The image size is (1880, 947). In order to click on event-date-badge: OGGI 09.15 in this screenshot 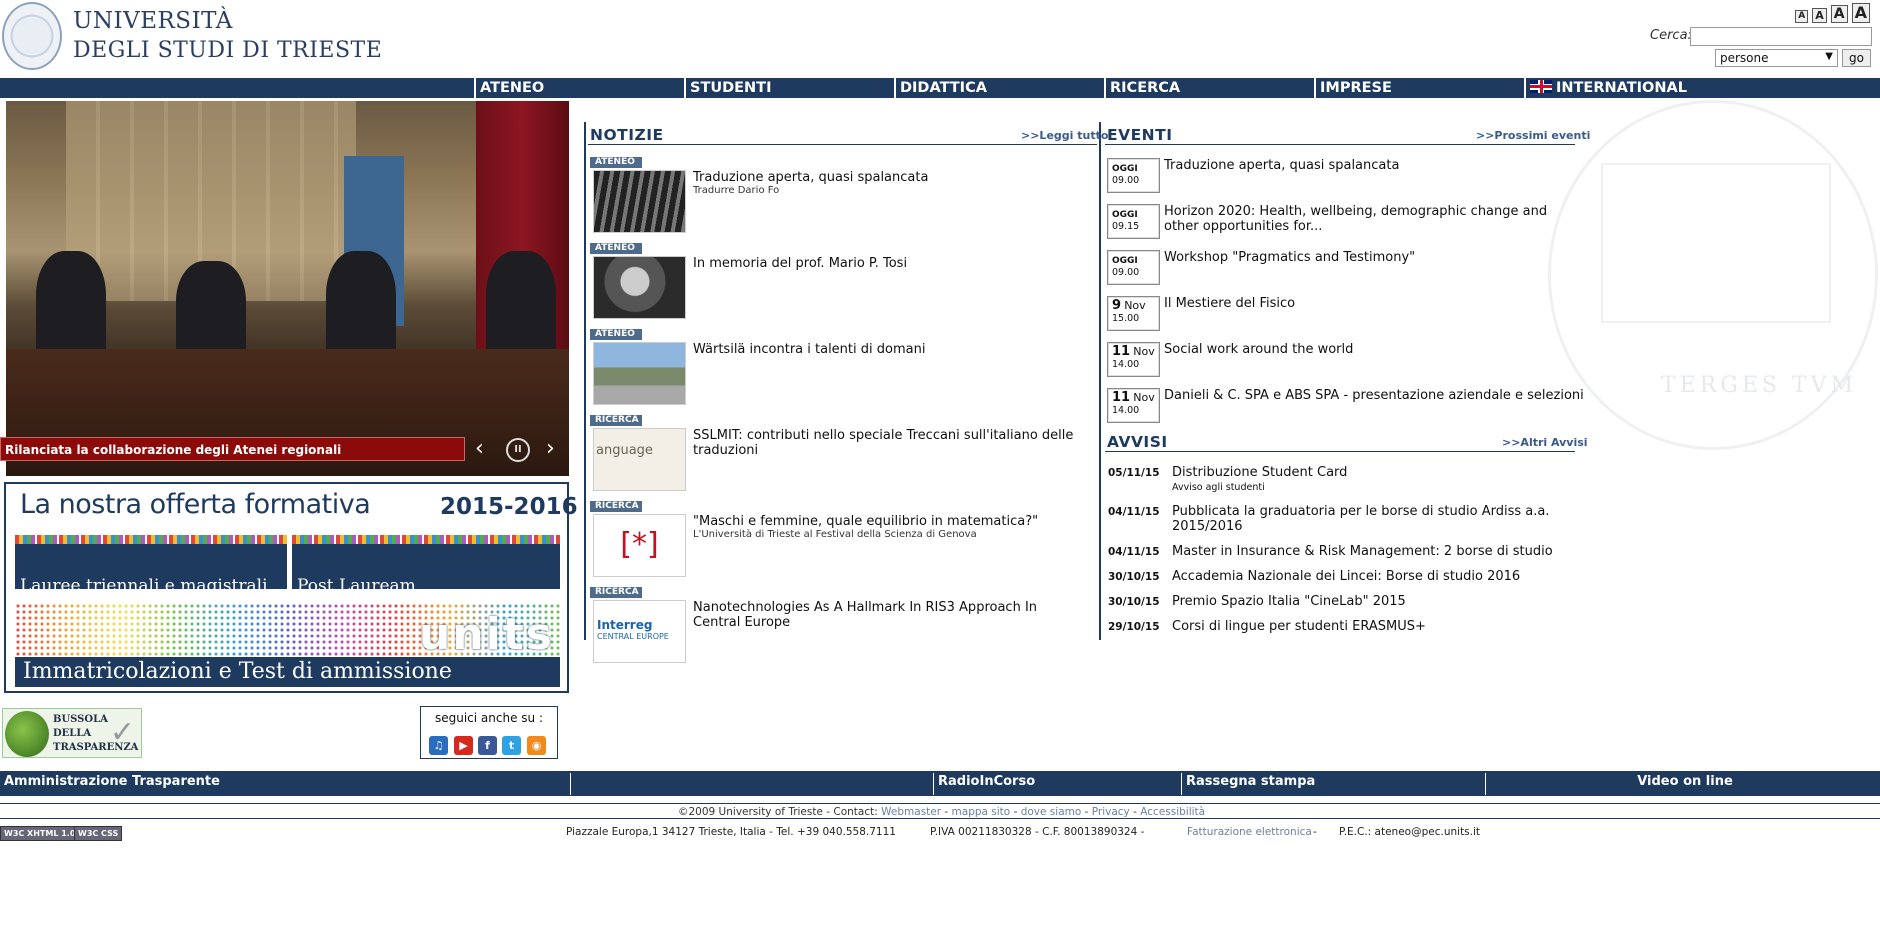, I will do `click(1133, 221)`.